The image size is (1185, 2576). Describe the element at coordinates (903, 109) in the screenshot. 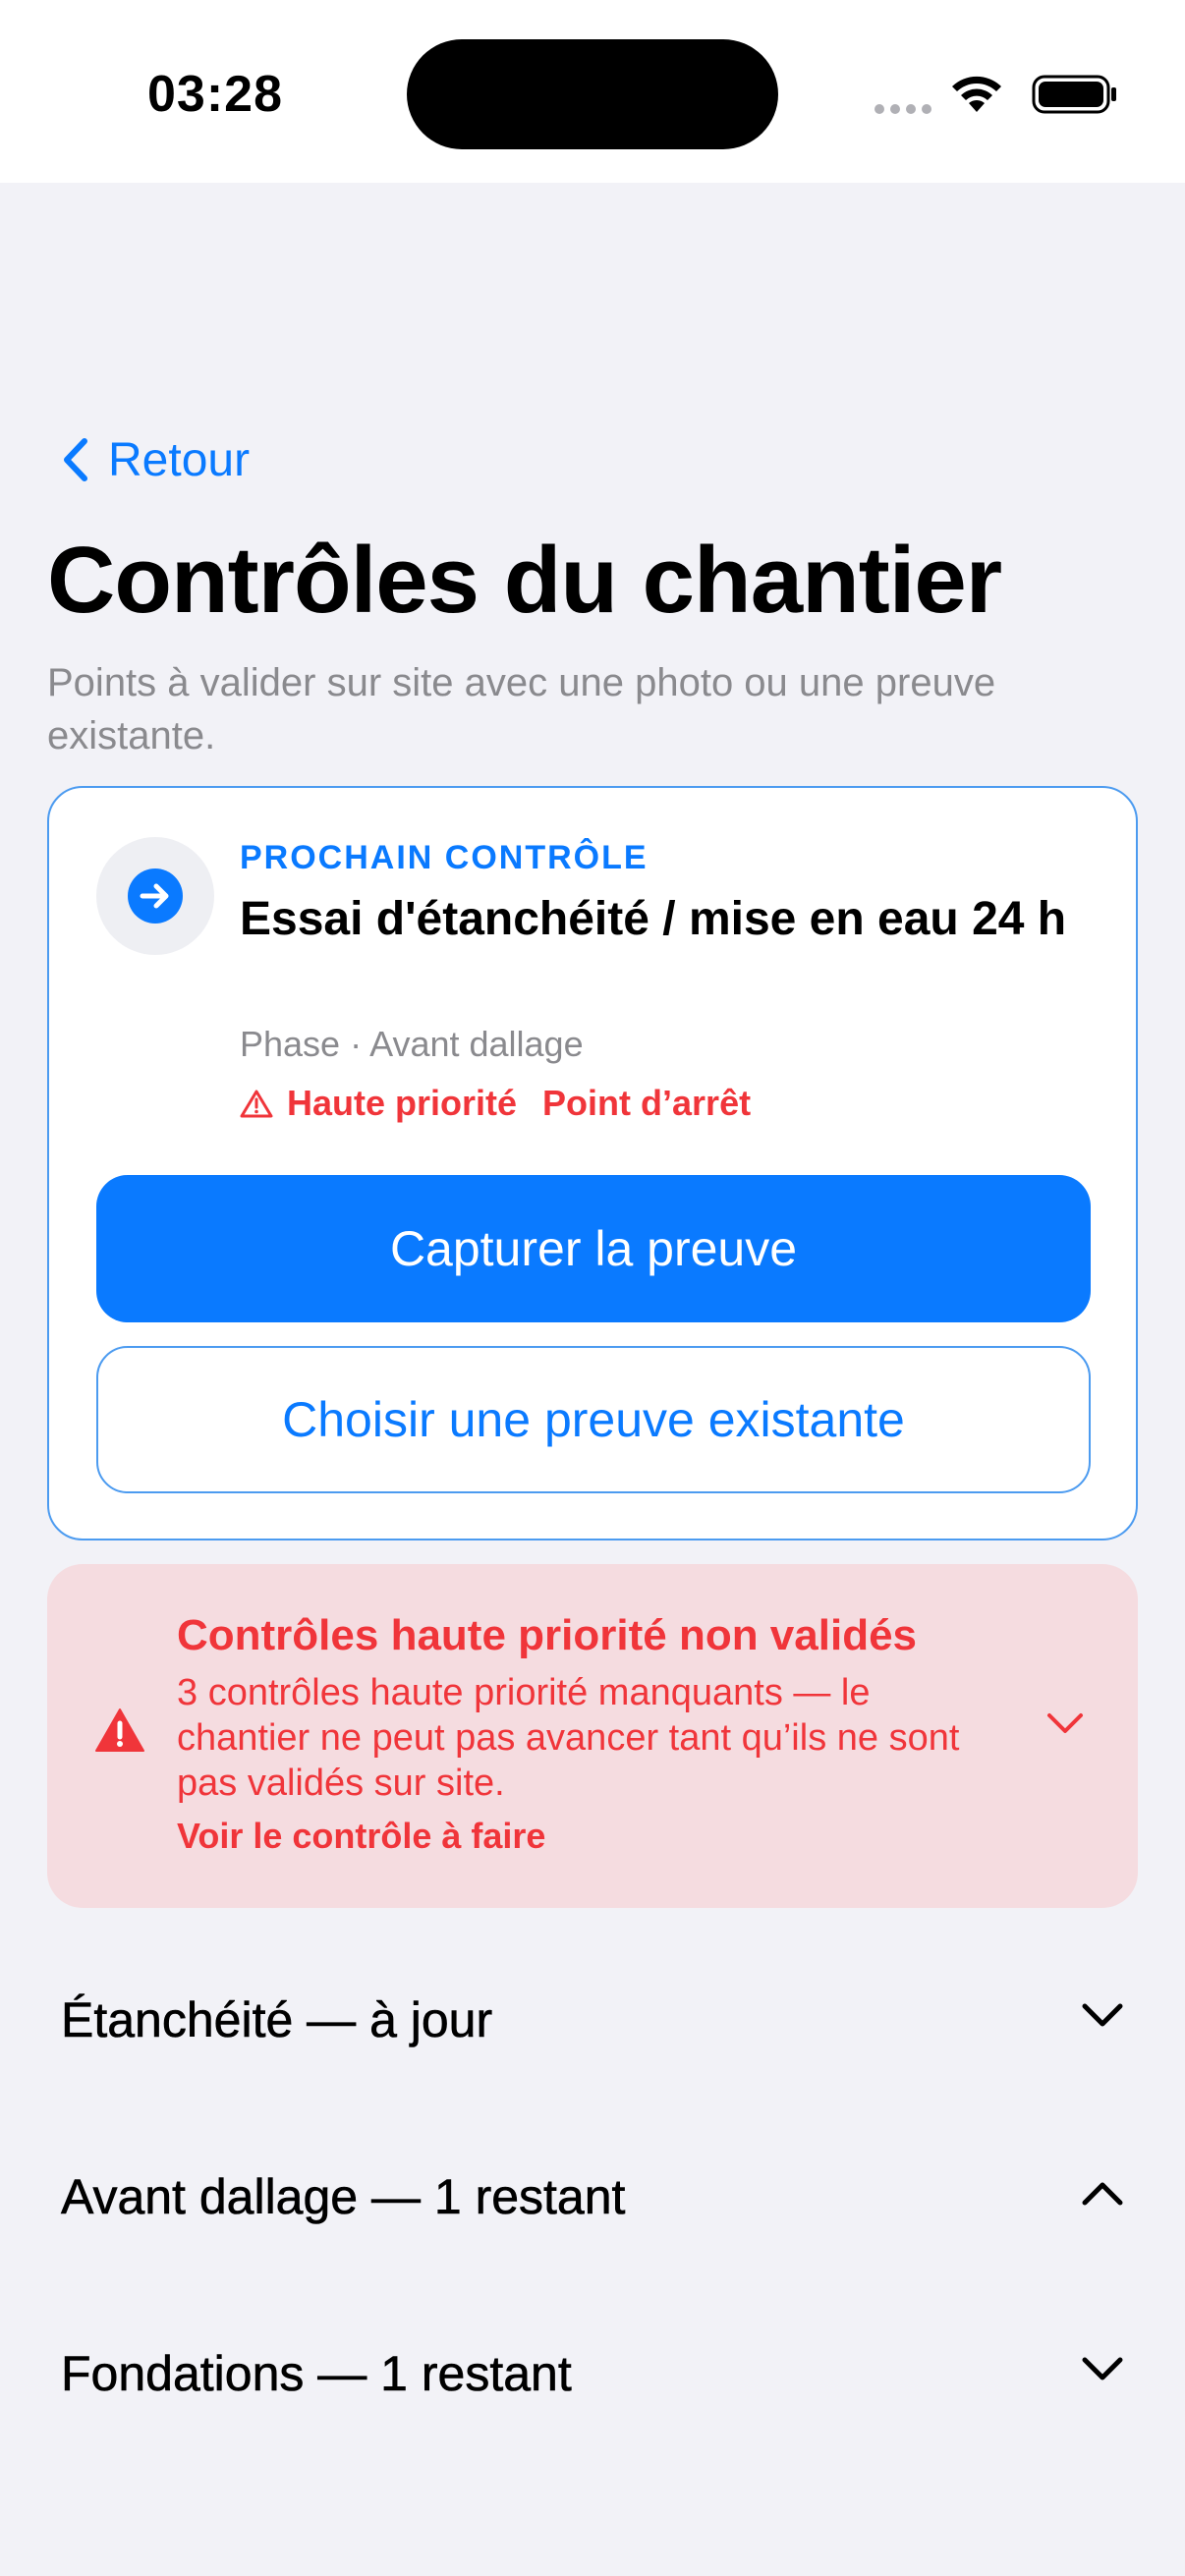

I see `cellular-signal-icon` at that location.